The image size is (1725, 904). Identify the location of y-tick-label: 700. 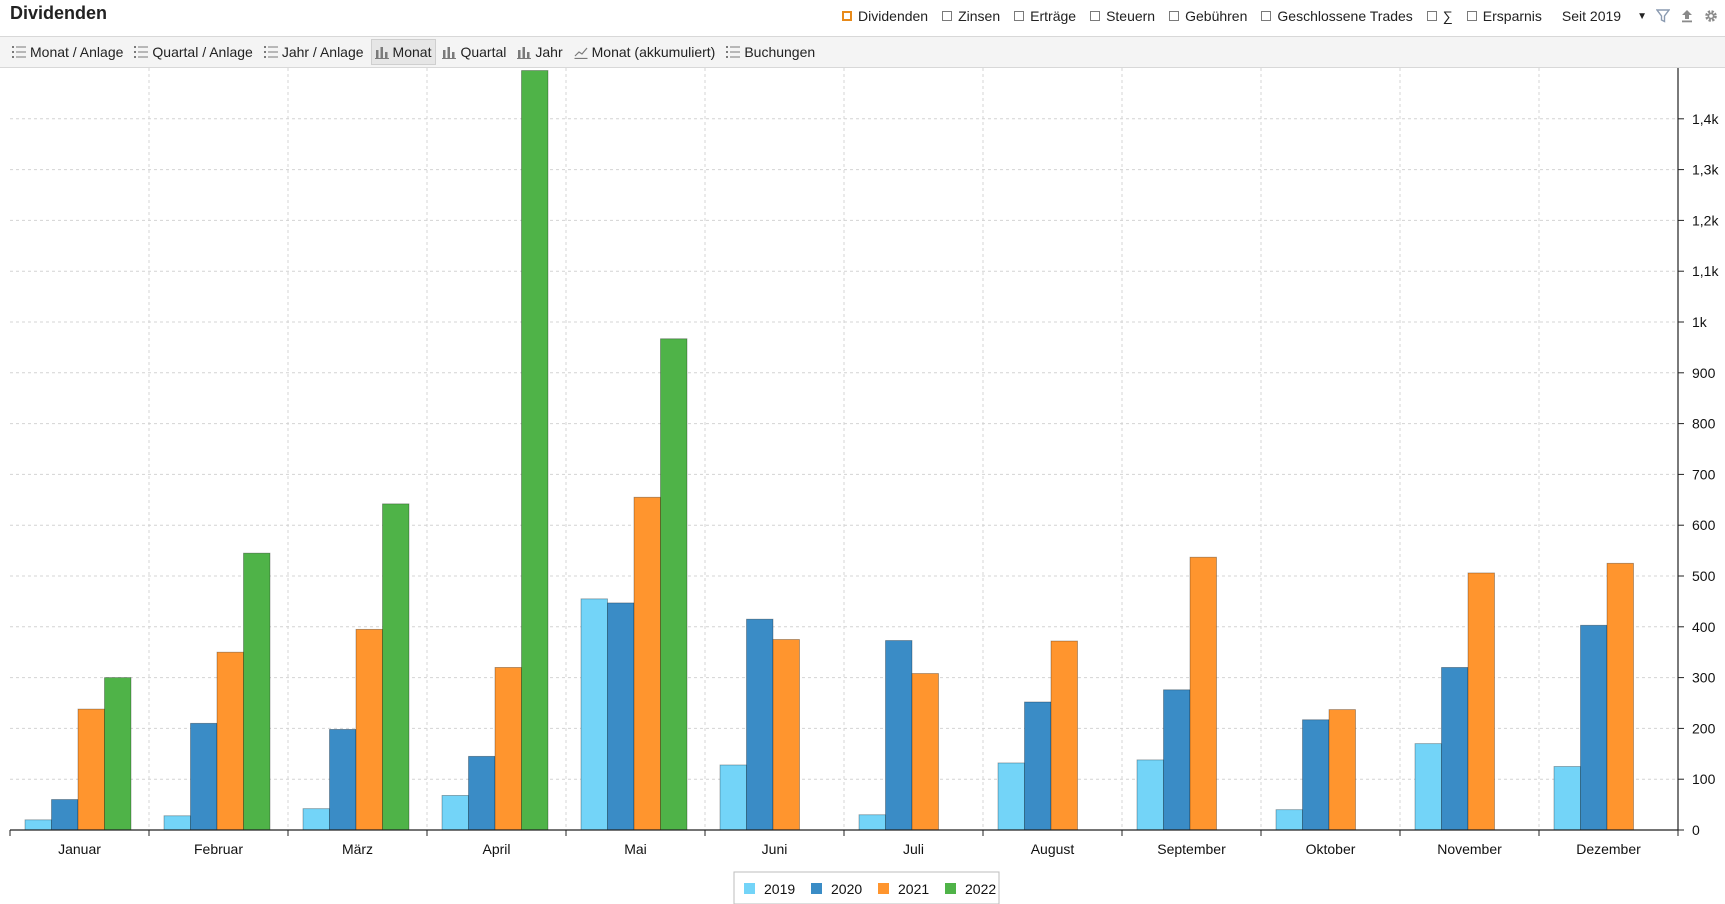
(1704, 474).